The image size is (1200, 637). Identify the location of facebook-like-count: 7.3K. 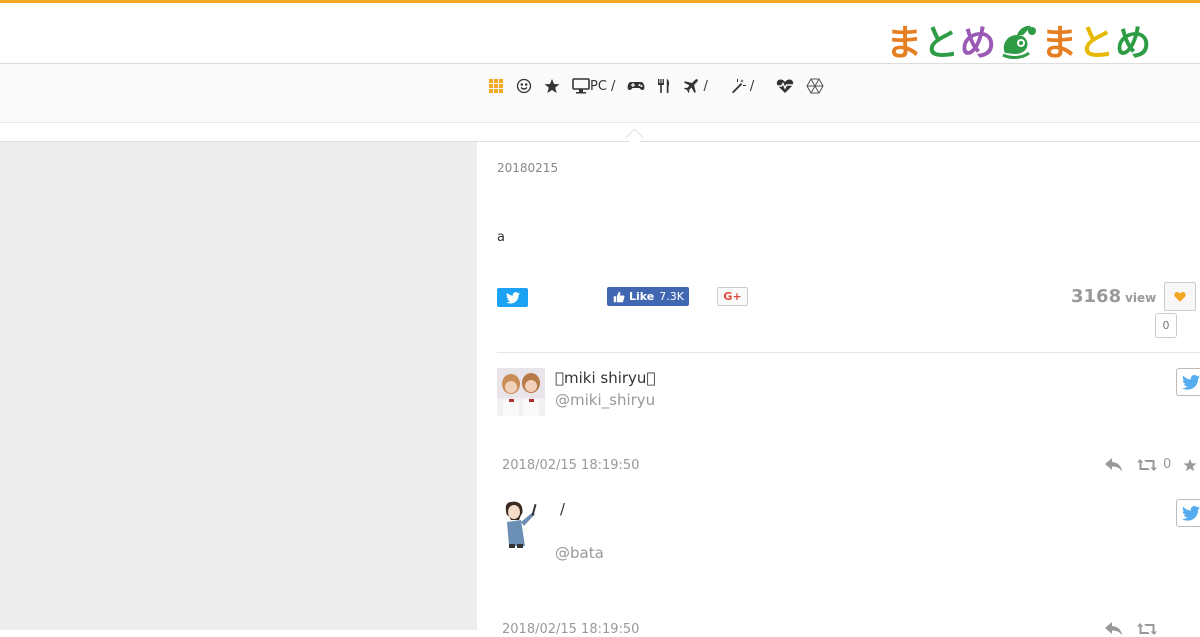
(671, 296).